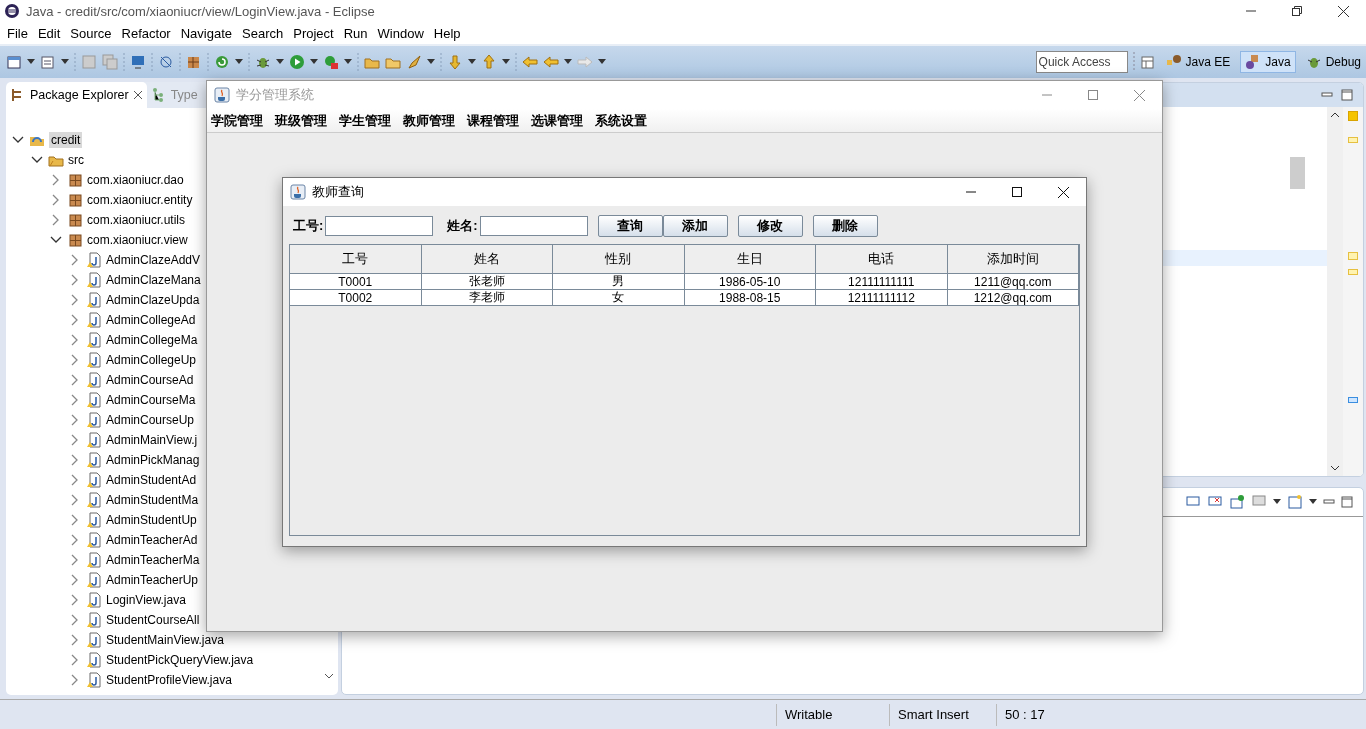 The height and width of the screenshot is (729, 1366). Describe the element at coordinates (152, 540) in the screenshot. I see `tree-item: AdminTeacherAd` at that location.